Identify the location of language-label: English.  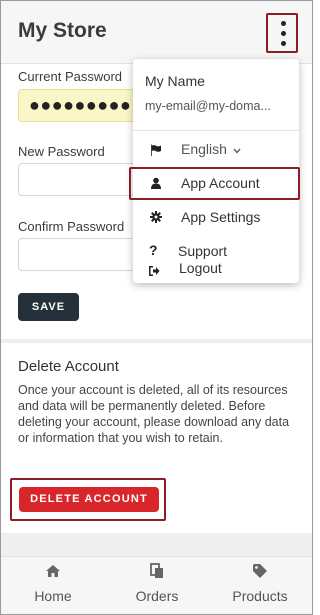
(204, 149).